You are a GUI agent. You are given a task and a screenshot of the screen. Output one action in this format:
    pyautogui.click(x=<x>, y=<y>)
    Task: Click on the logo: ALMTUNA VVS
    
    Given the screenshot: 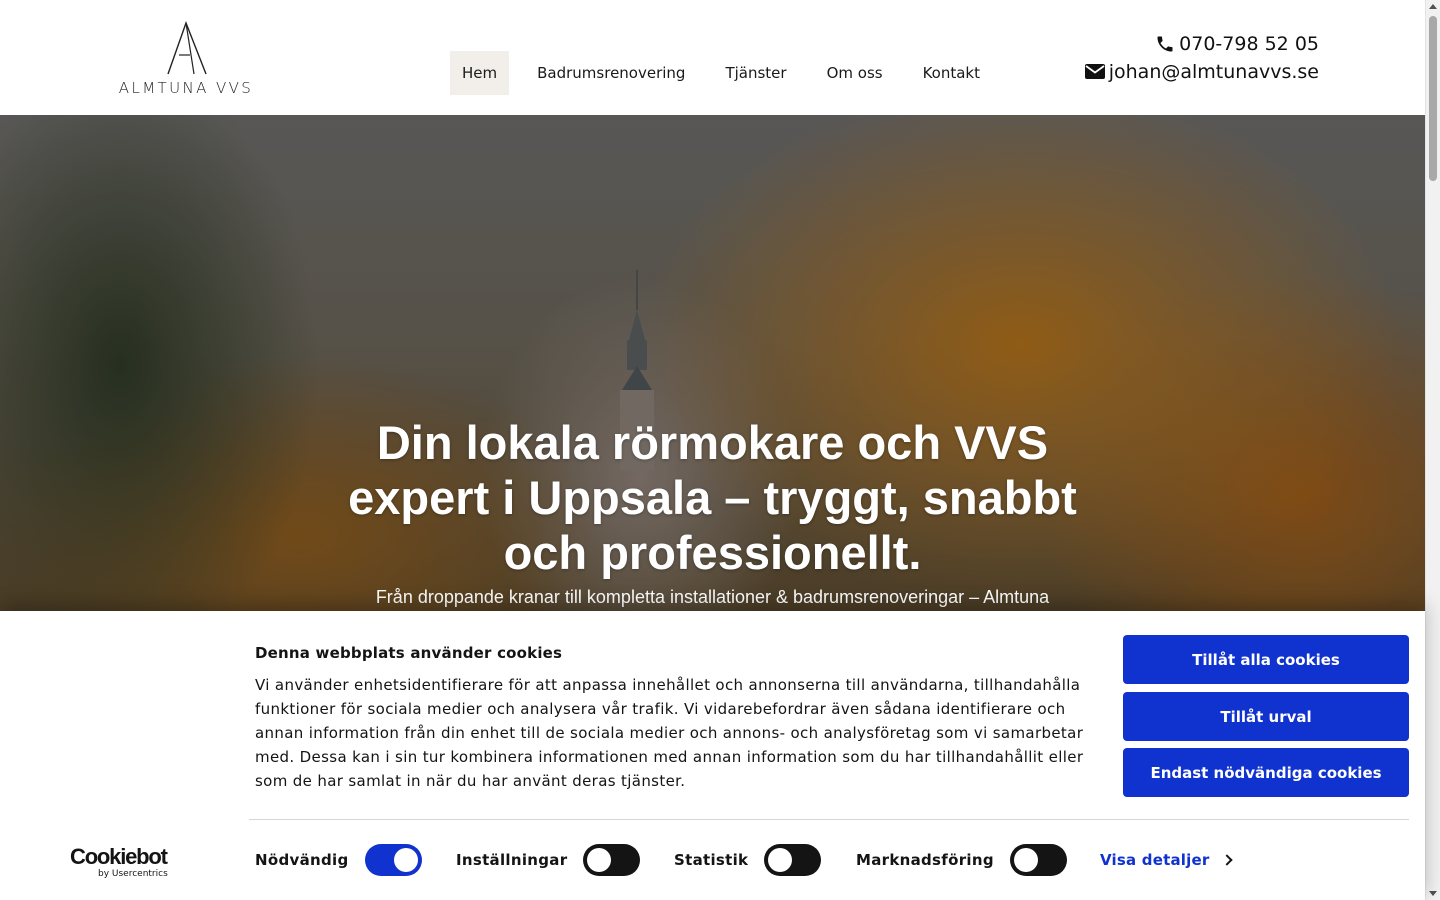 What is the action you would take?
    pyautogui.click(x=186, y=59)
    